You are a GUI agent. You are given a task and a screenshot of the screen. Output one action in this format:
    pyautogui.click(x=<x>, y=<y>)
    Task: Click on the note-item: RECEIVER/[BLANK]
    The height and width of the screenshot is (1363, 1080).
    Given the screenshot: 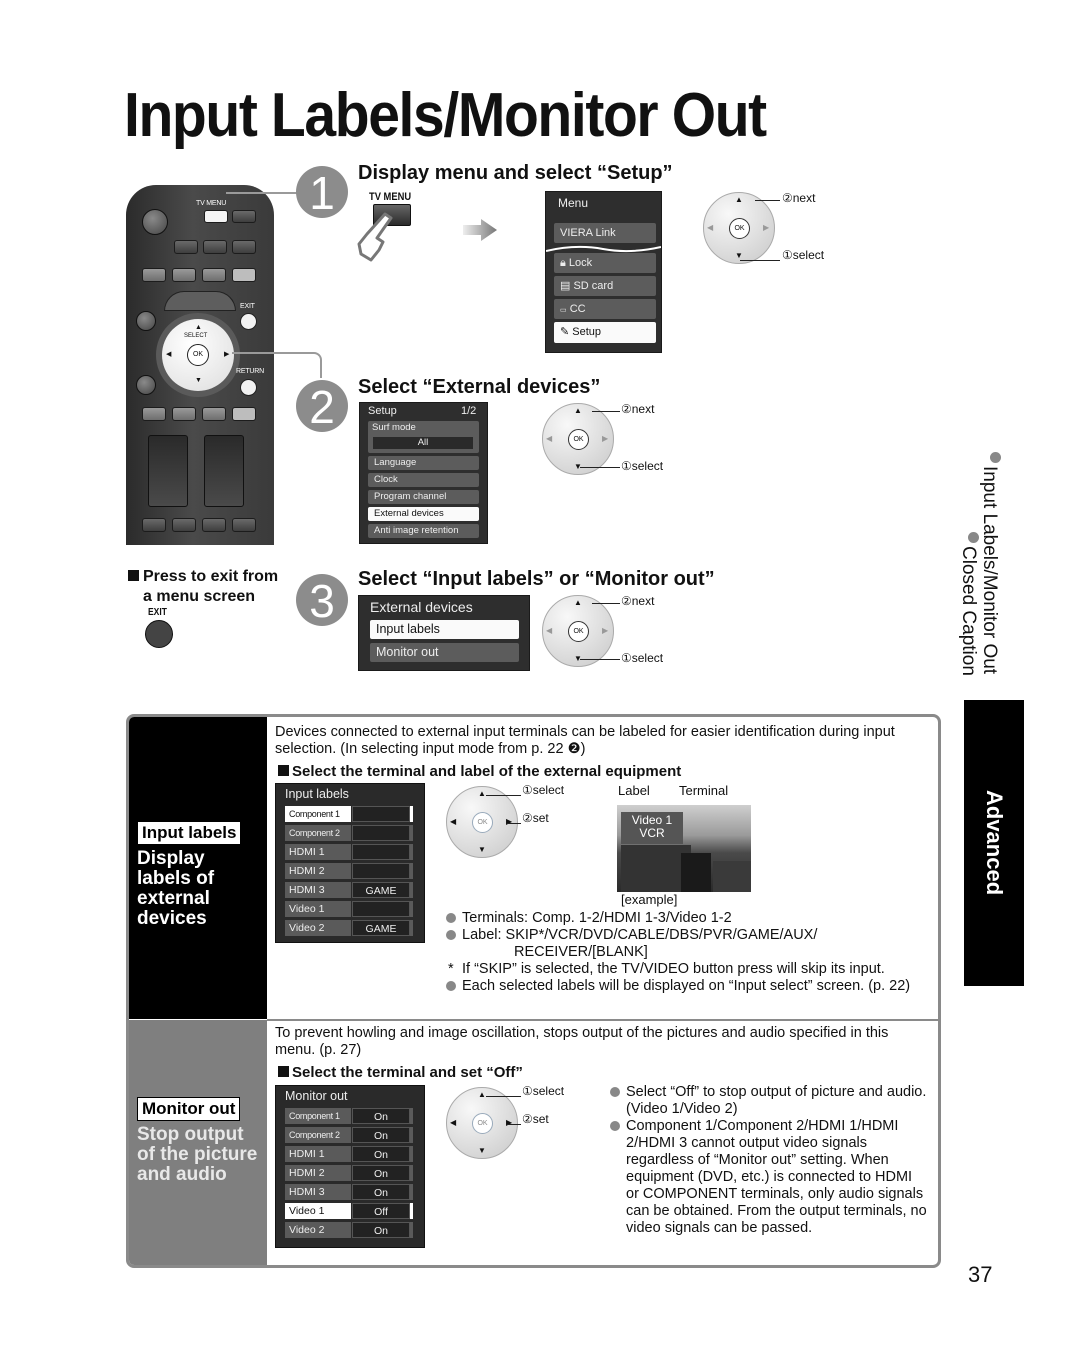 What is the action you would take?
    pyautogui.click(x=686, y=952)
    